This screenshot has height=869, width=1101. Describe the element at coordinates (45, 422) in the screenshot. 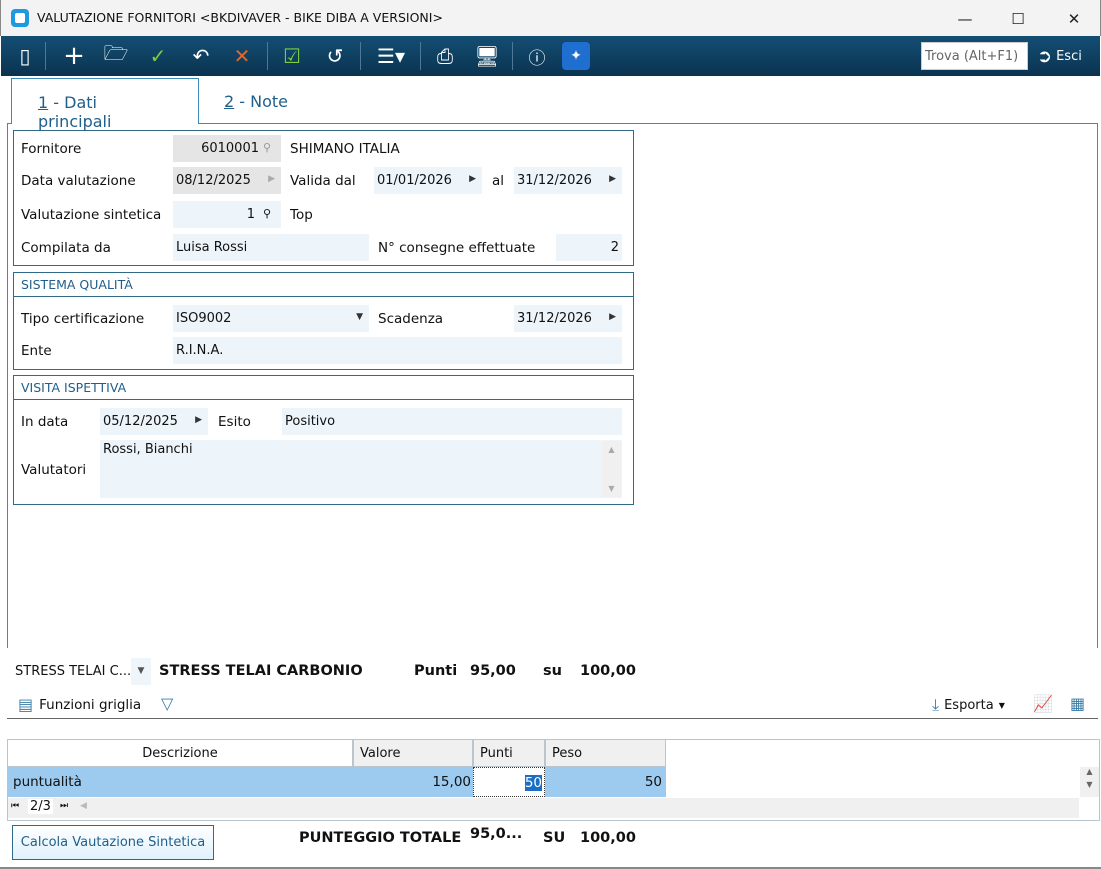

I see `in-data-label: In data` at that location.